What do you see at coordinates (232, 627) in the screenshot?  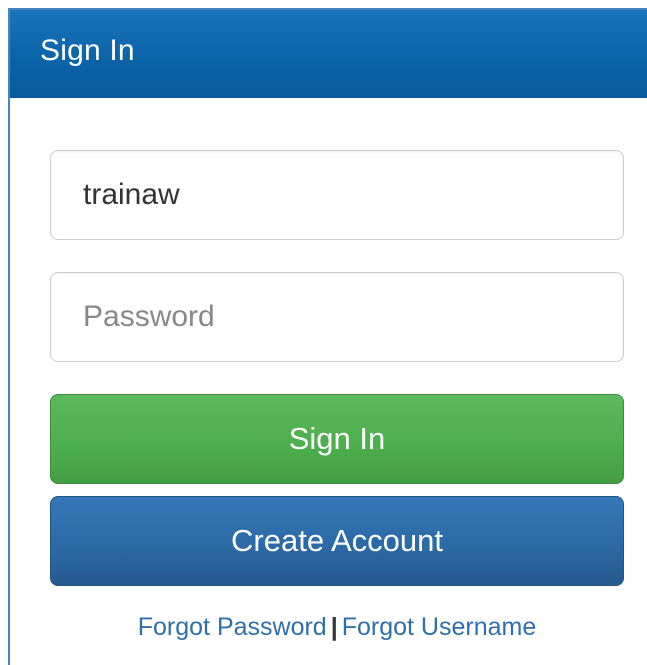 I see `forgot-password-link: Forgot Password` at bounding box center [232, 627].